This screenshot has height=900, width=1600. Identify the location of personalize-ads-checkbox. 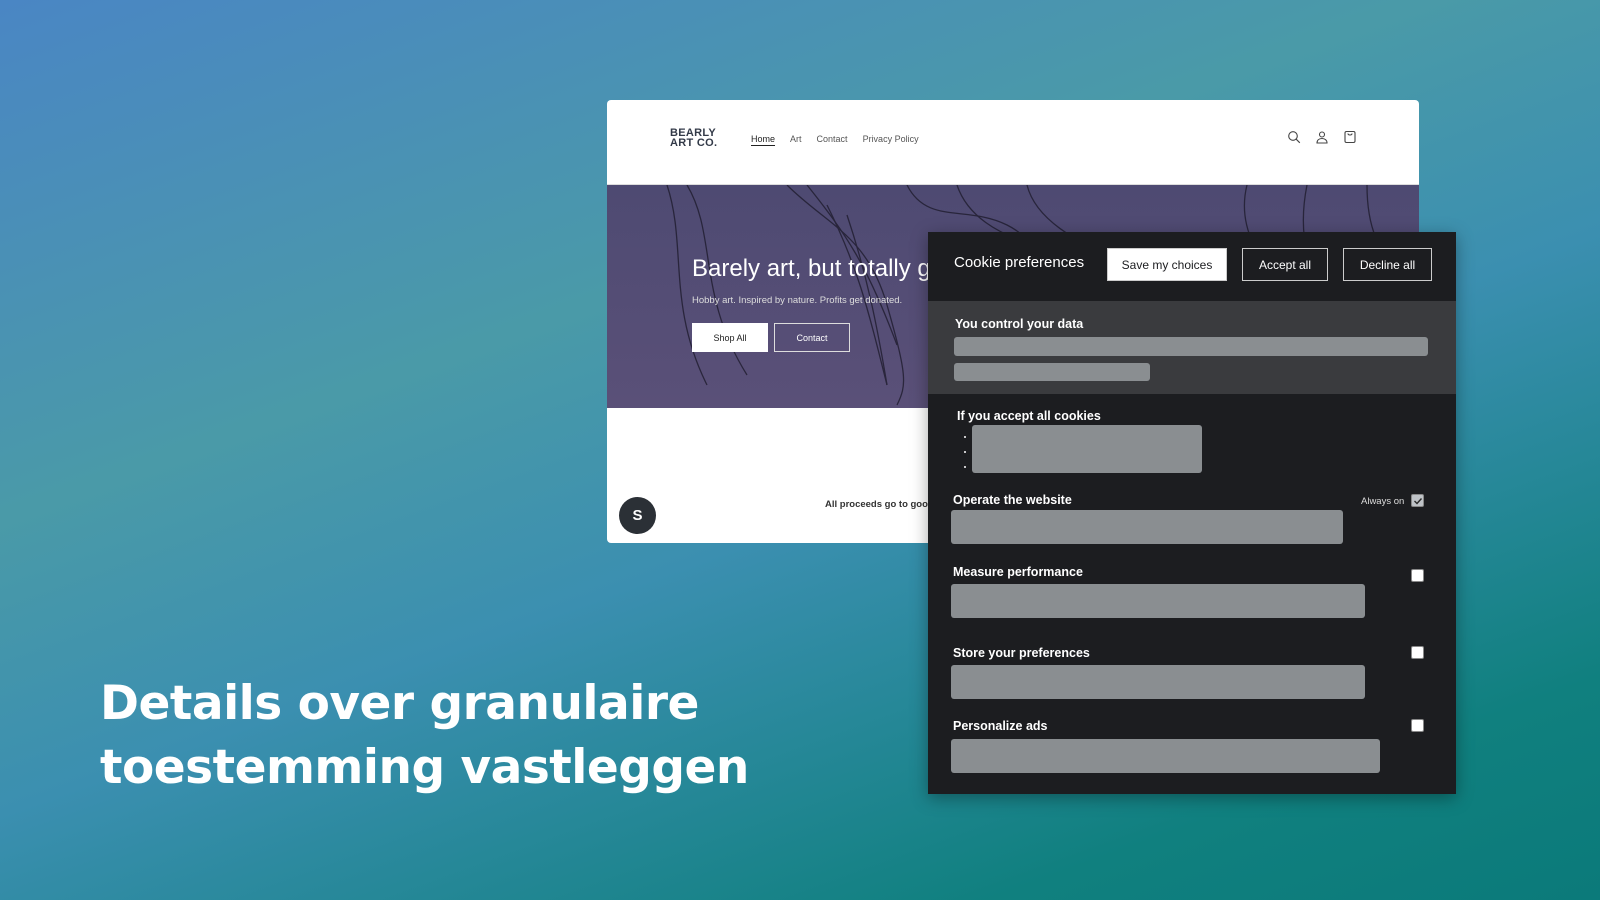
(1417, 725).